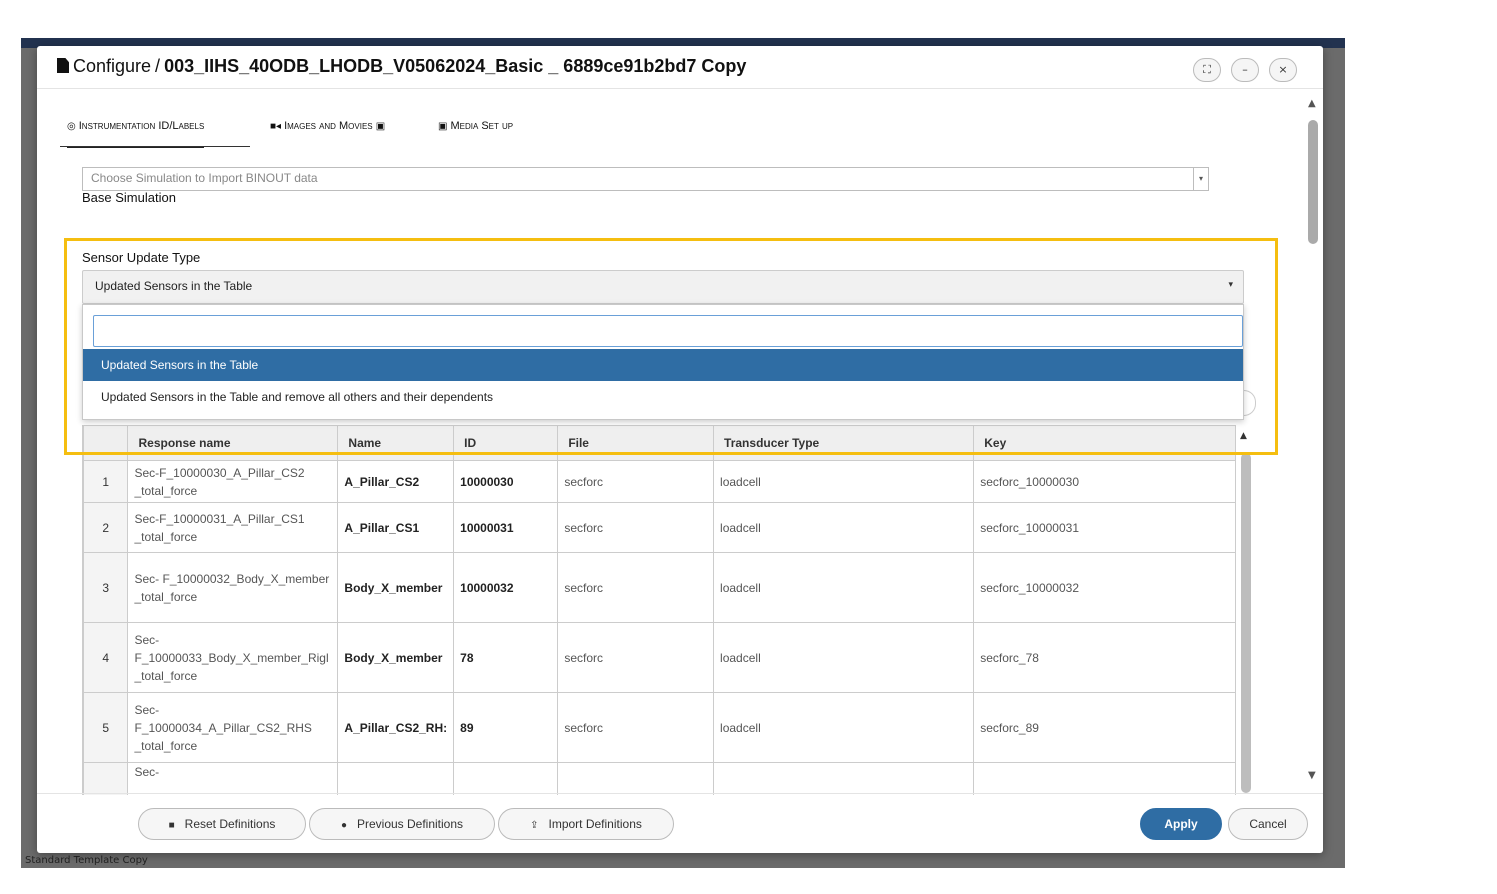  Describe the element at coordinates (443, 126) in the screenshot. I see `image-icon: ▣` at that location.